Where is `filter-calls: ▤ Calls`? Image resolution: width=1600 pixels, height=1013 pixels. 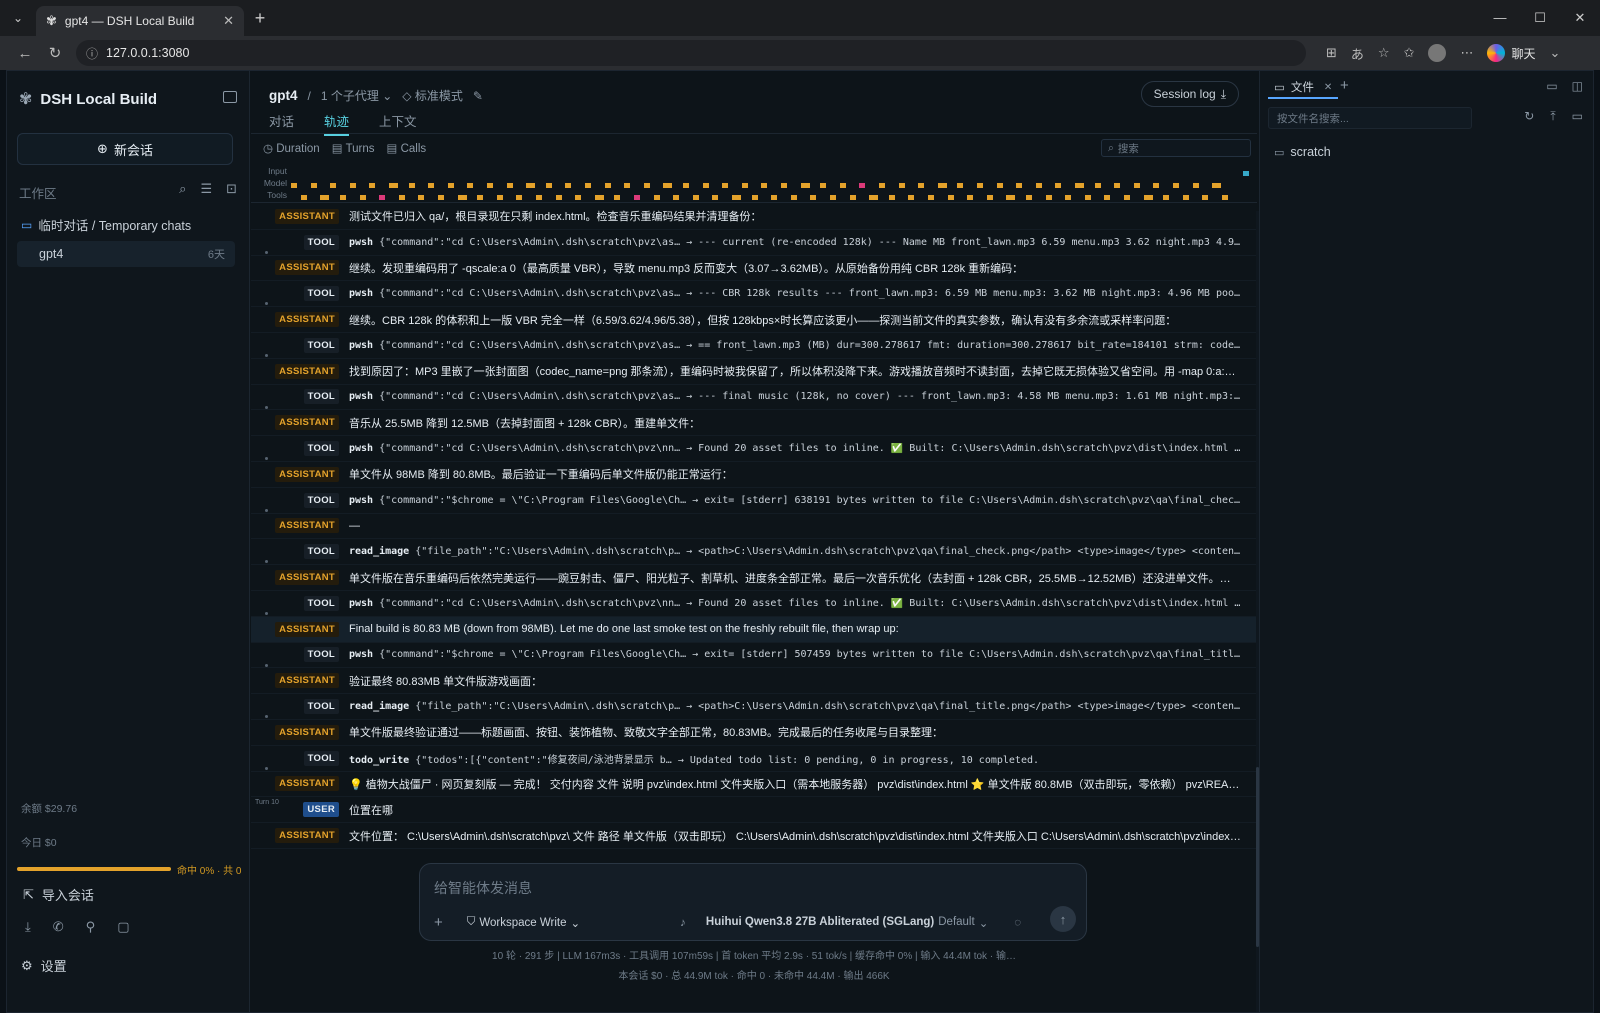
filter-calls: ▤ Calls is located at coordinates (407, 148).